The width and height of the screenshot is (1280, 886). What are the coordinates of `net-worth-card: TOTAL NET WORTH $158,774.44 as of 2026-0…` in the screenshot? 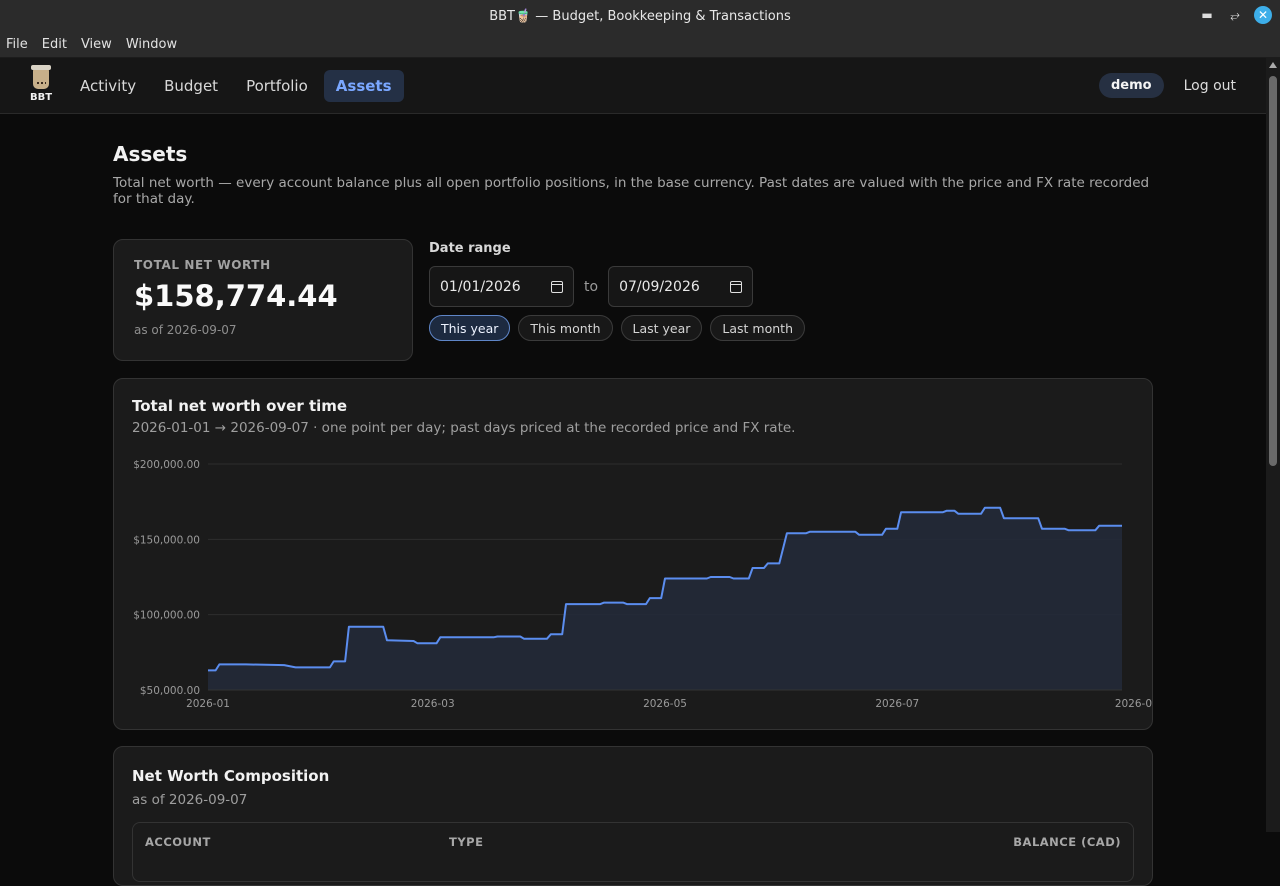 It's located at (263, 300).